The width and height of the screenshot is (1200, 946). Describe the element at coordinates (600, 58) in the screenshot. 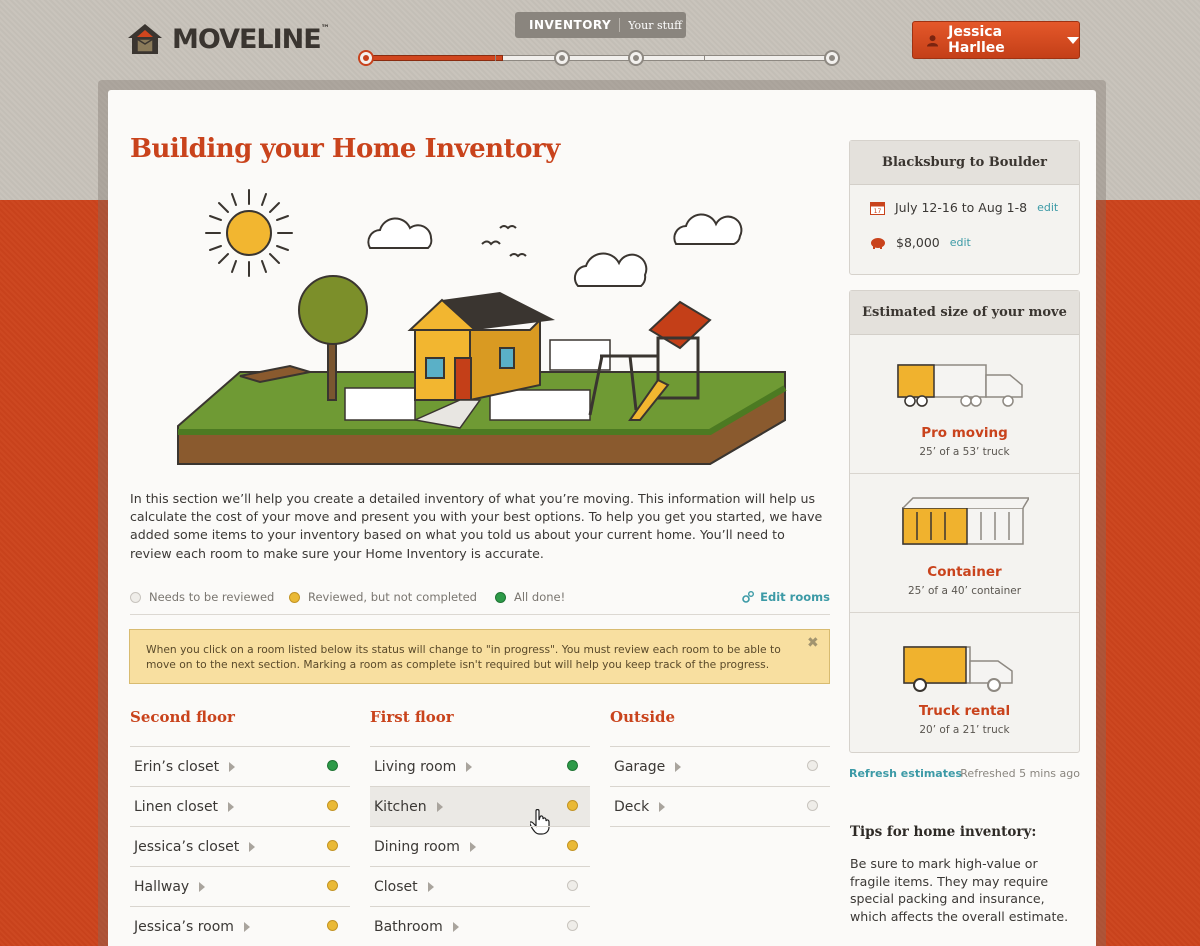

I see `progress-stepper` at that location.